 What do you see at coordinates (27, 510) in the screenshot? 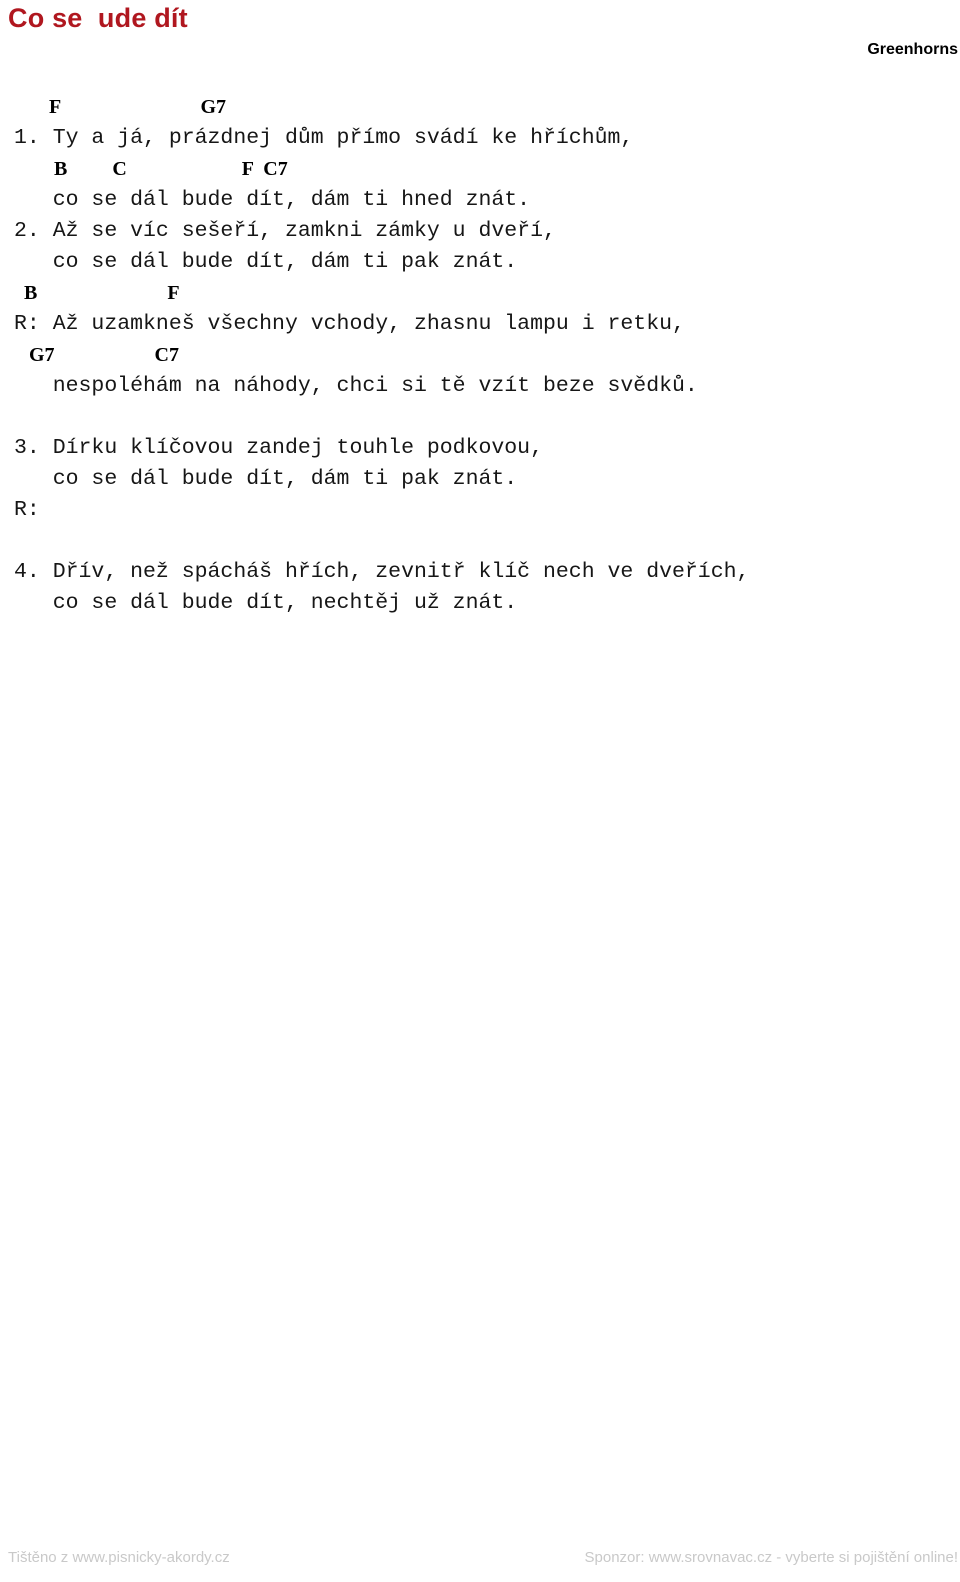
I see `lyric-line: R:` at bounding box center [27, 510].